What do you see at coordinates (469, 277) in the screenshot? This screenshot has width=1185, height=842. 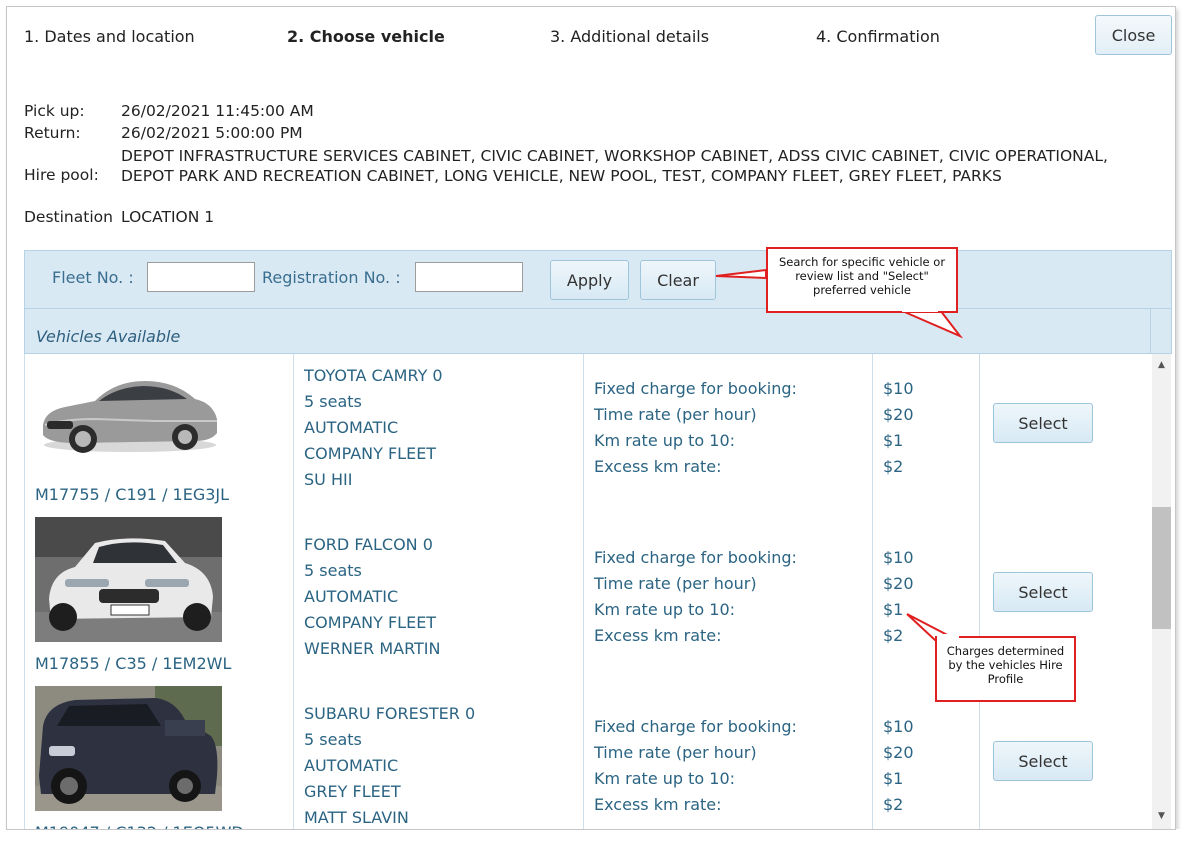 I see `registration-no-input` at bounding box center [469, 277].